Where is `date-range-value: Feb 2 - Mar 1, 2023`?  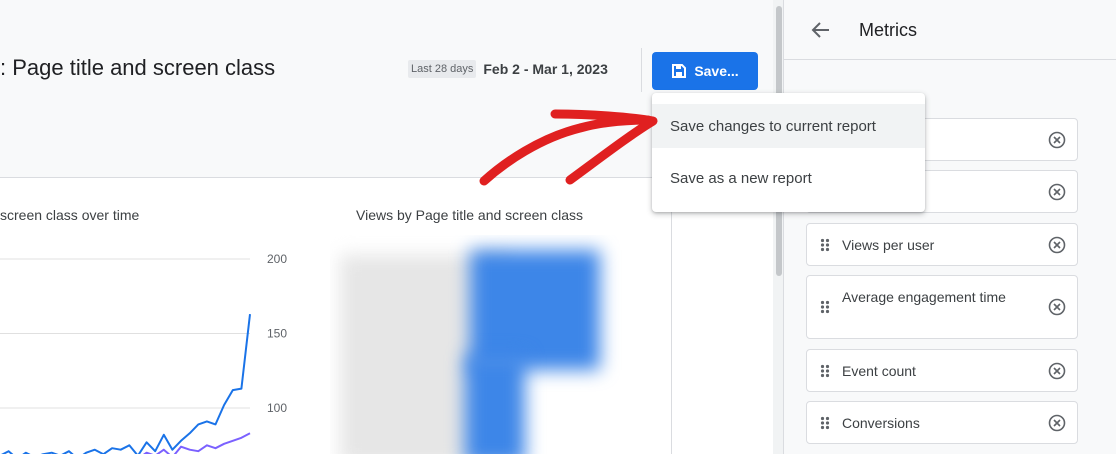 date-range-value: Feb 2 - Mar 1, 2023 is located at coordinates (545, 69).